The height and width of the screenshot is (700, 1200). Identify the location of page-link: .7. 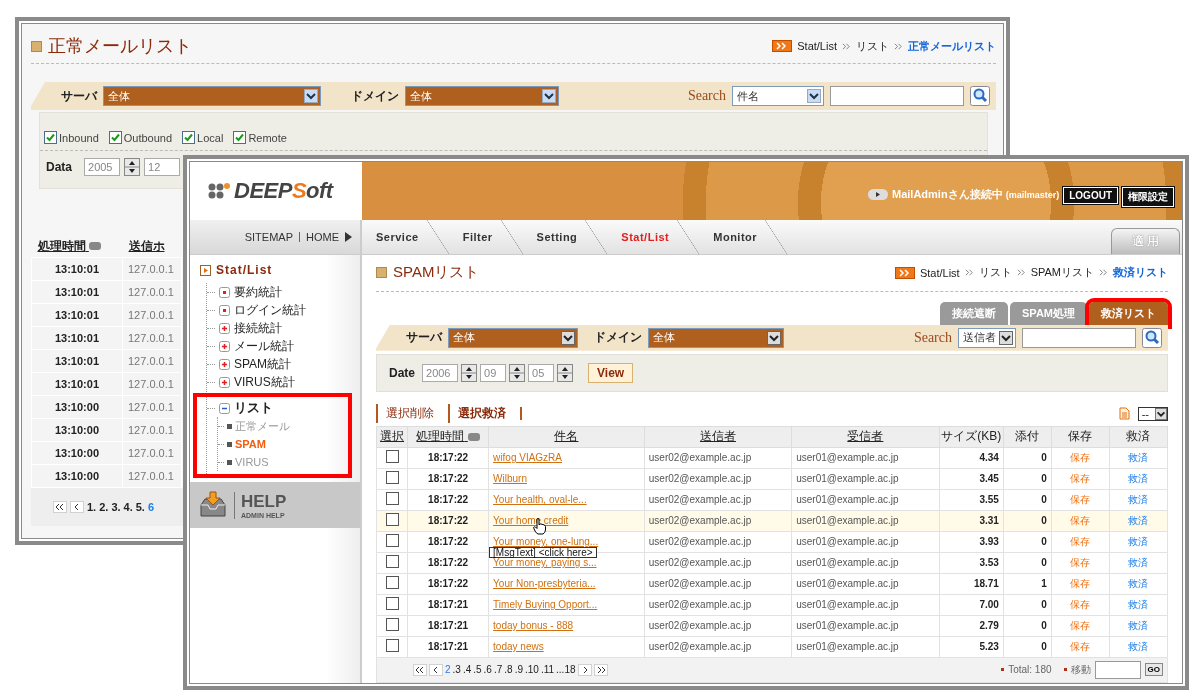
(498, 670).